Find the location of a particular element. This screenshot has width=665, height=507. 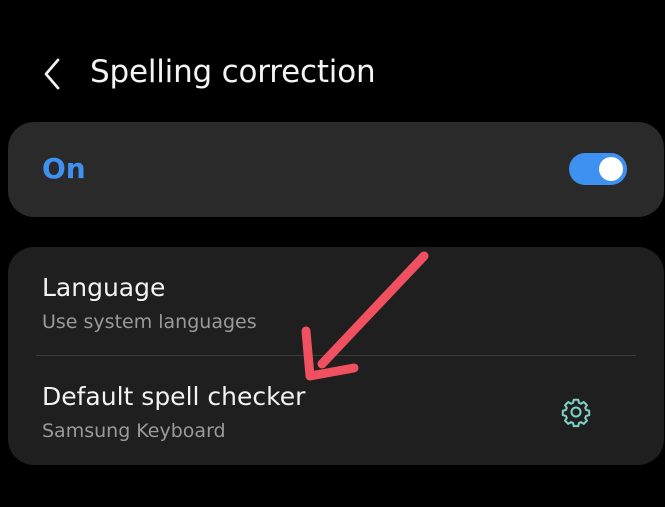

default-spell-checker-title: Default spell checker is located at coordinates (174, 396).